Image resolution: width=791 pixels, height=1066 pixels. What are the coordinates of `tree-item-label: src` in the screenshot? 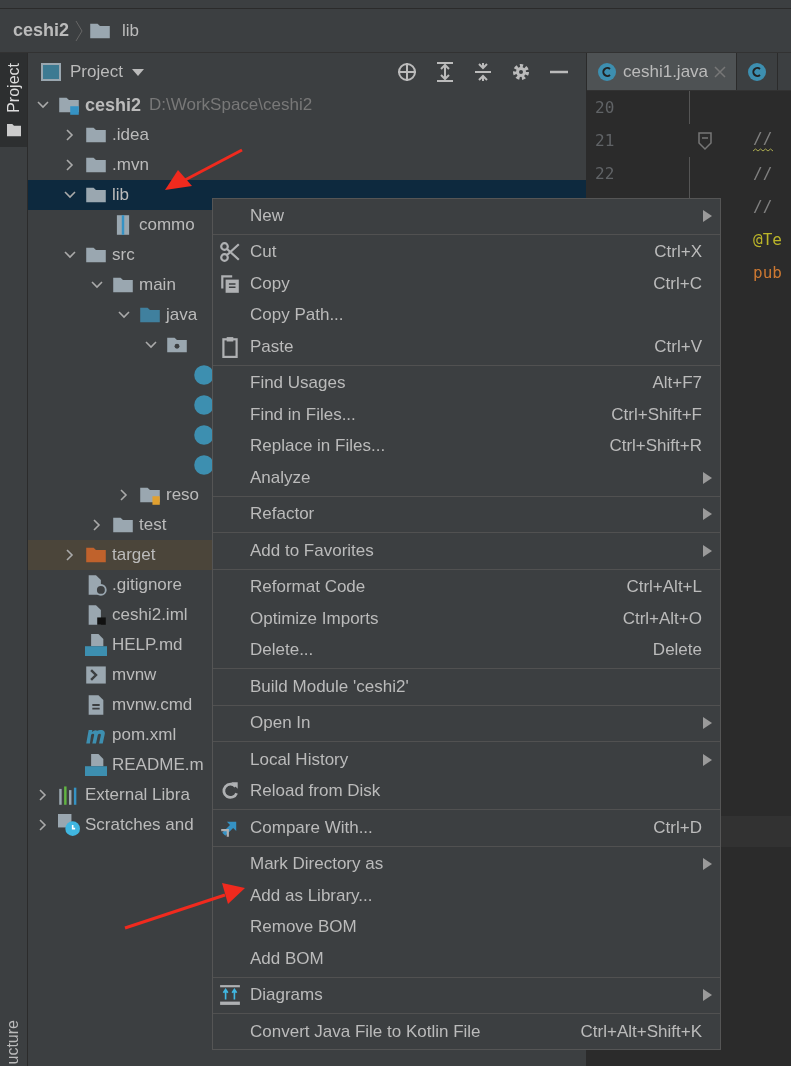 It's located at (123, 255).